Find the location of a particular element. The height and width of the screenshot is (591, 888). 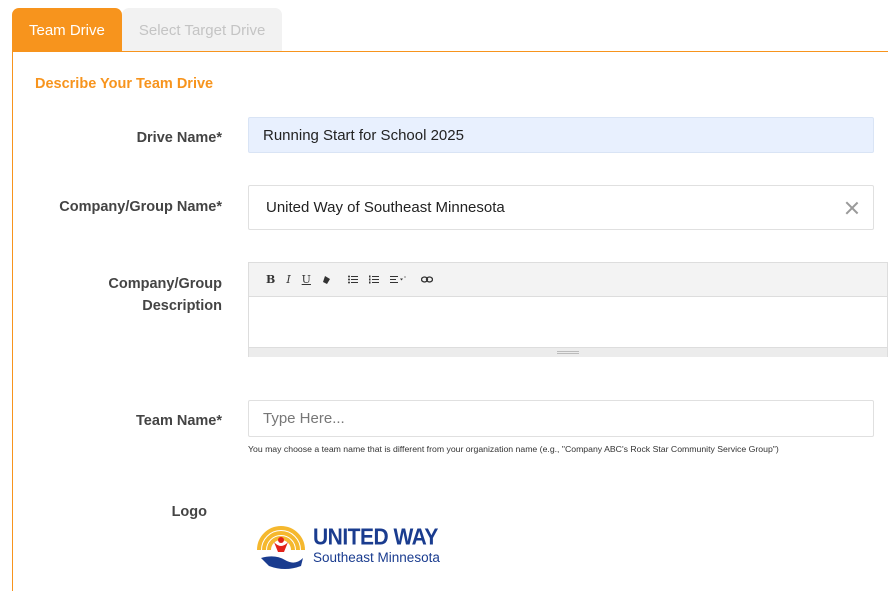

tab-team-drive: Team Drive is located at coordinates (67, 30).